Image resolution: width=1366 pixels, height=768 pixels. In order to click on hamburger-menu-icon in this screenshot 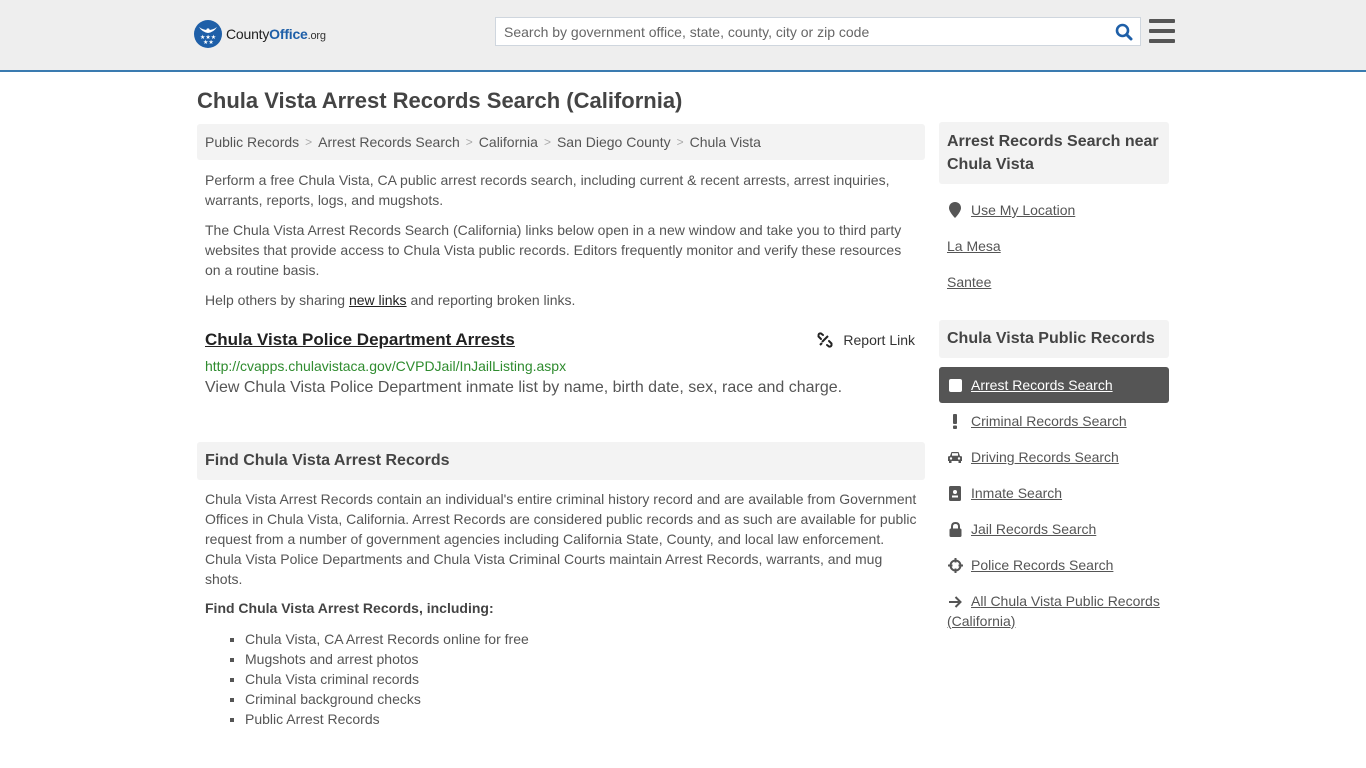, I will do `click(1162, 31)`.